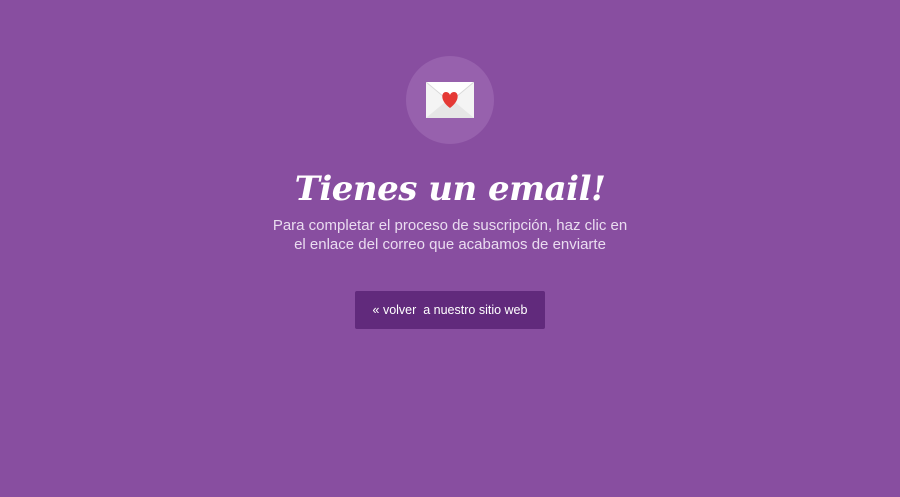  Describe the element at coordinates (450, 189) in the screenshot. I see `page-title: Tienes un email!` at that location.